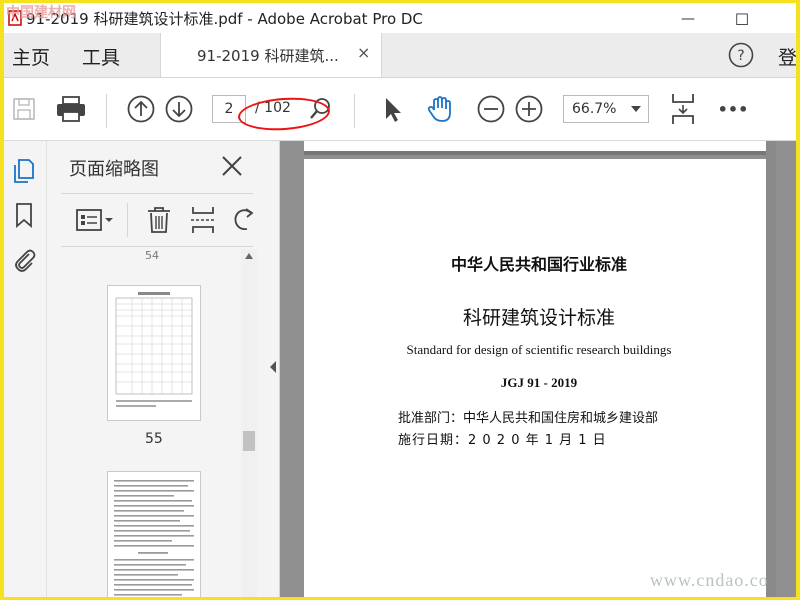 The width and height of the screenshot is (800, 600). I want to click on thumbnail-text-graphic, so click(154, 538).